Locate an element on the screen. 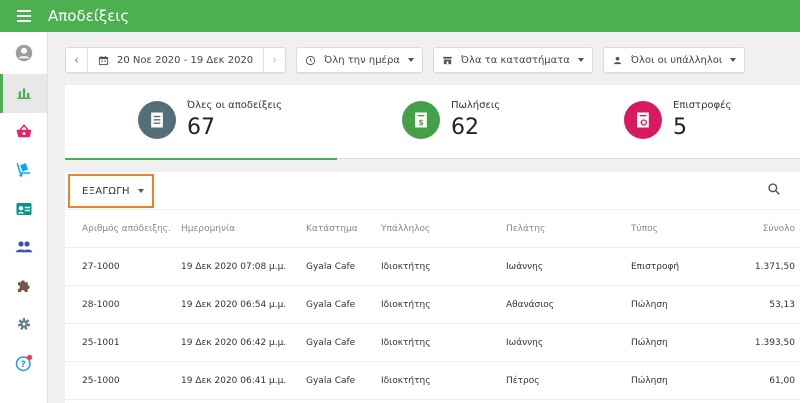 The height and width of the screenshot is (403, 800). store-filter-label: Όλα τα καταστήματα is located at coordinates (515, 60).